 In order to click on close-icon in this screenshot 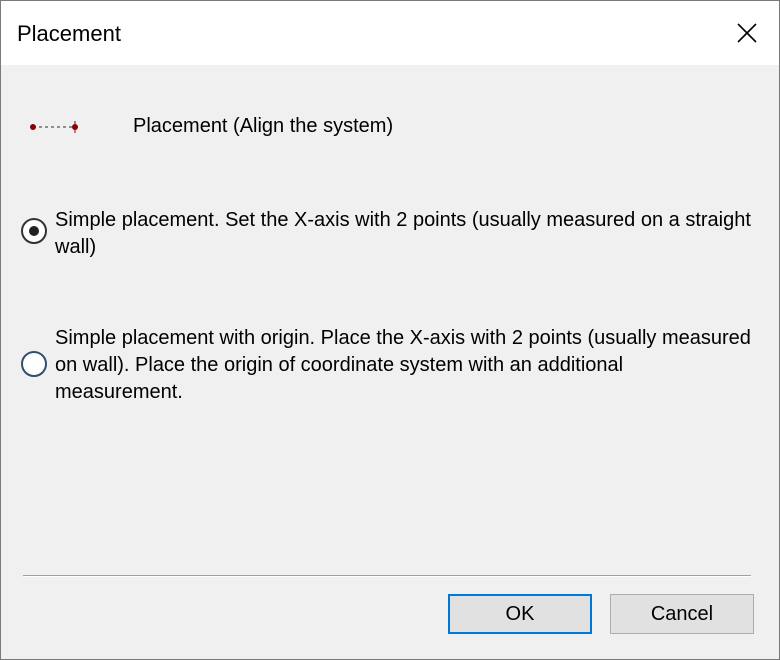, I will do `click(747, 33)`.